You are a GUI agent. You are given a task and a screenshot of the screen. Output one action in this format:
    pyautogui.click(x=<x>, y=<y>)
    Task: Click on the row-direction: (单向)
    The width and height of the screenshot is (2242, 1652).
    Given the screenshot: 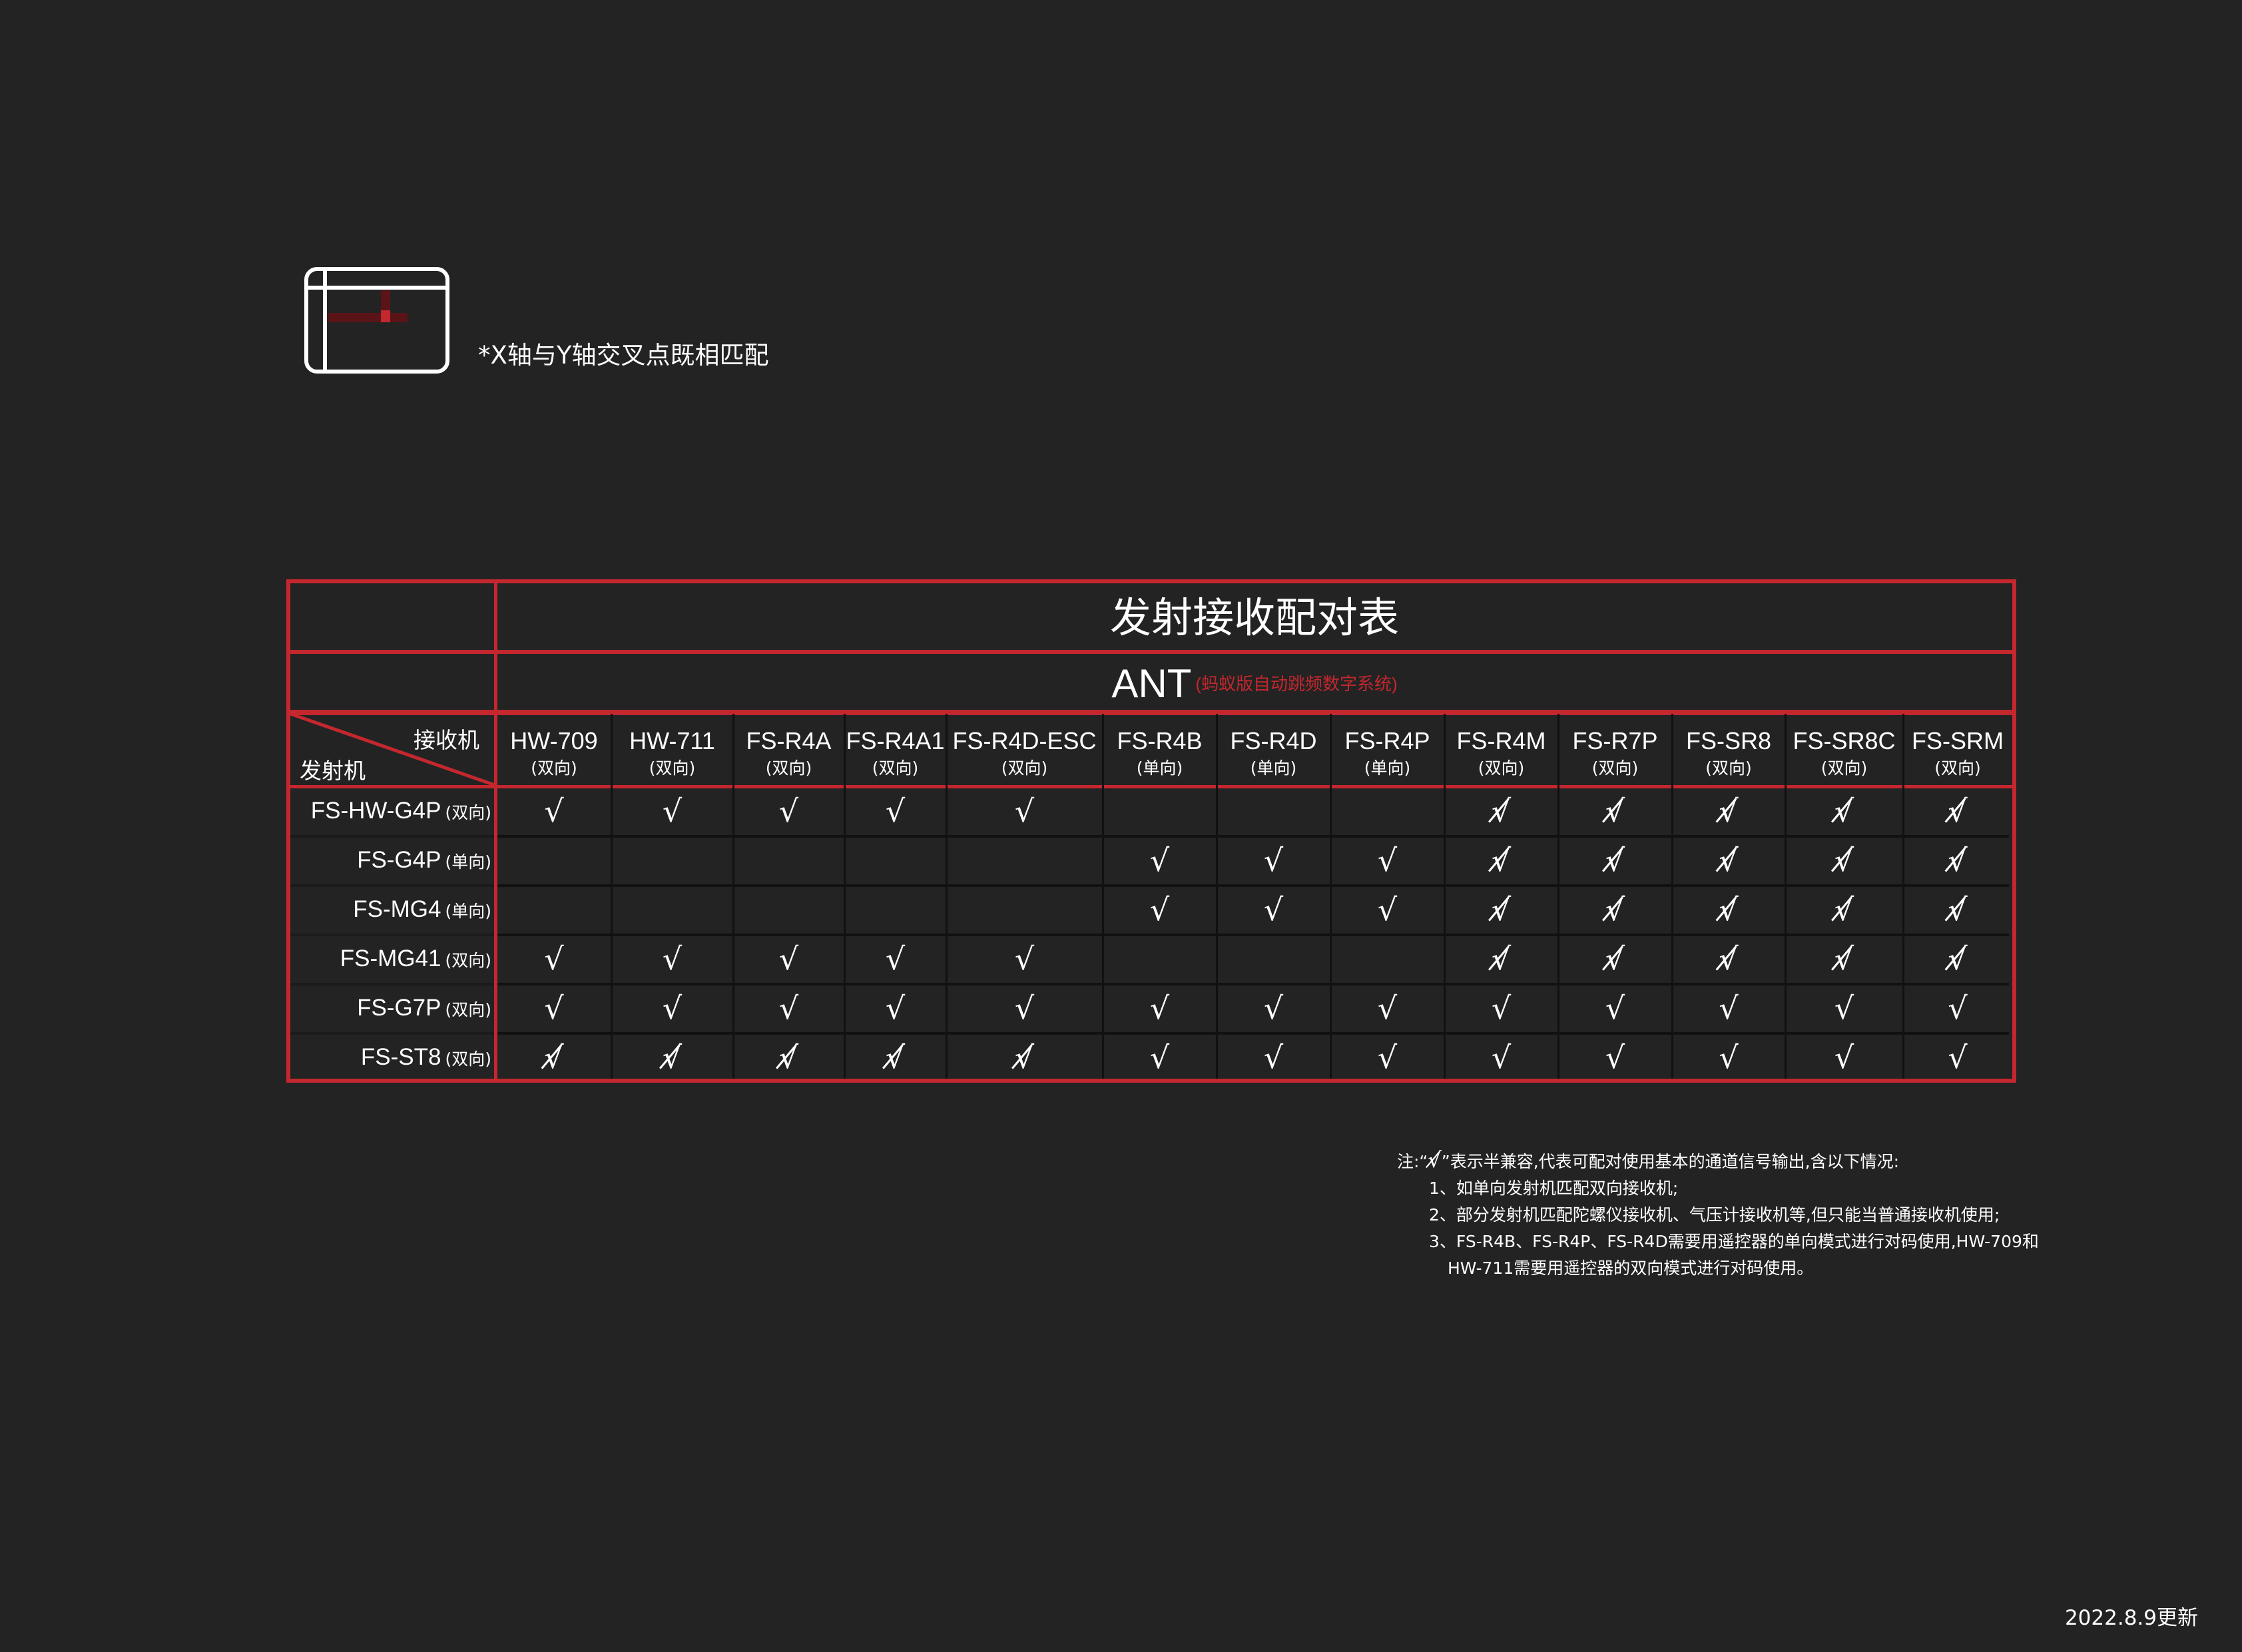 What is the action you would take?
    pyautogui.click(x=468, y=911)
    